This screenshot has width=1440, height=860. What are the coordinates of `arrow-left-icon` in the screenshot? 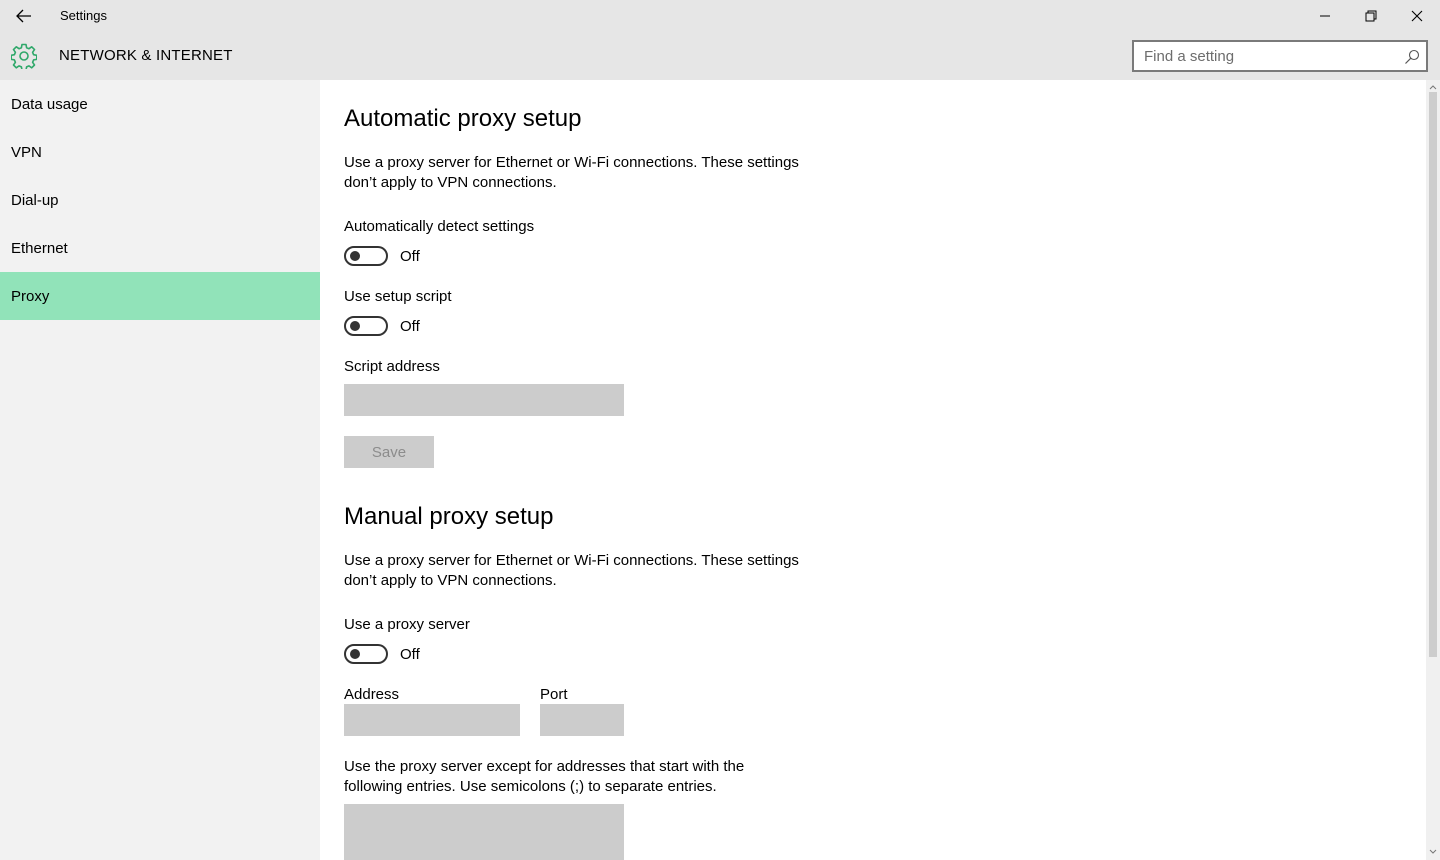 It's located at (23, 16).